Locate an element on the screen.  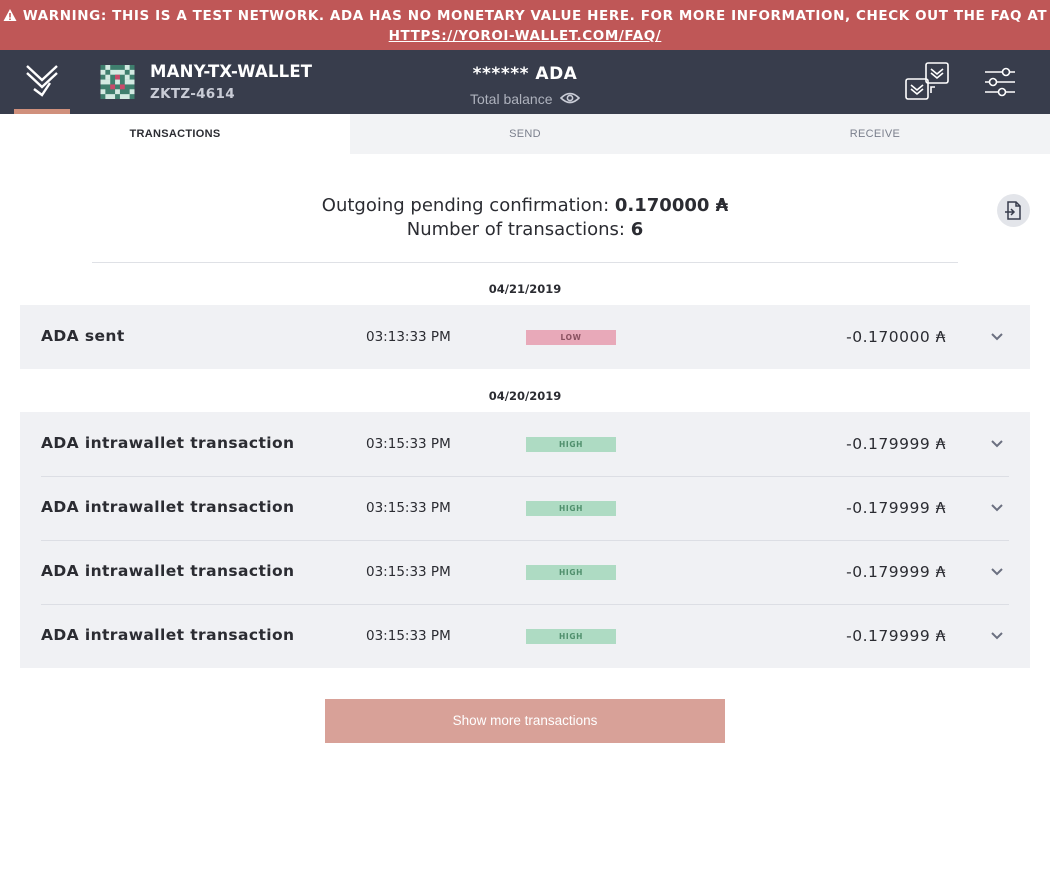
transaction-row: ADA sent 03:13:33 PM LOW -0.170000 ₳ is located at coordinates (525, 337).